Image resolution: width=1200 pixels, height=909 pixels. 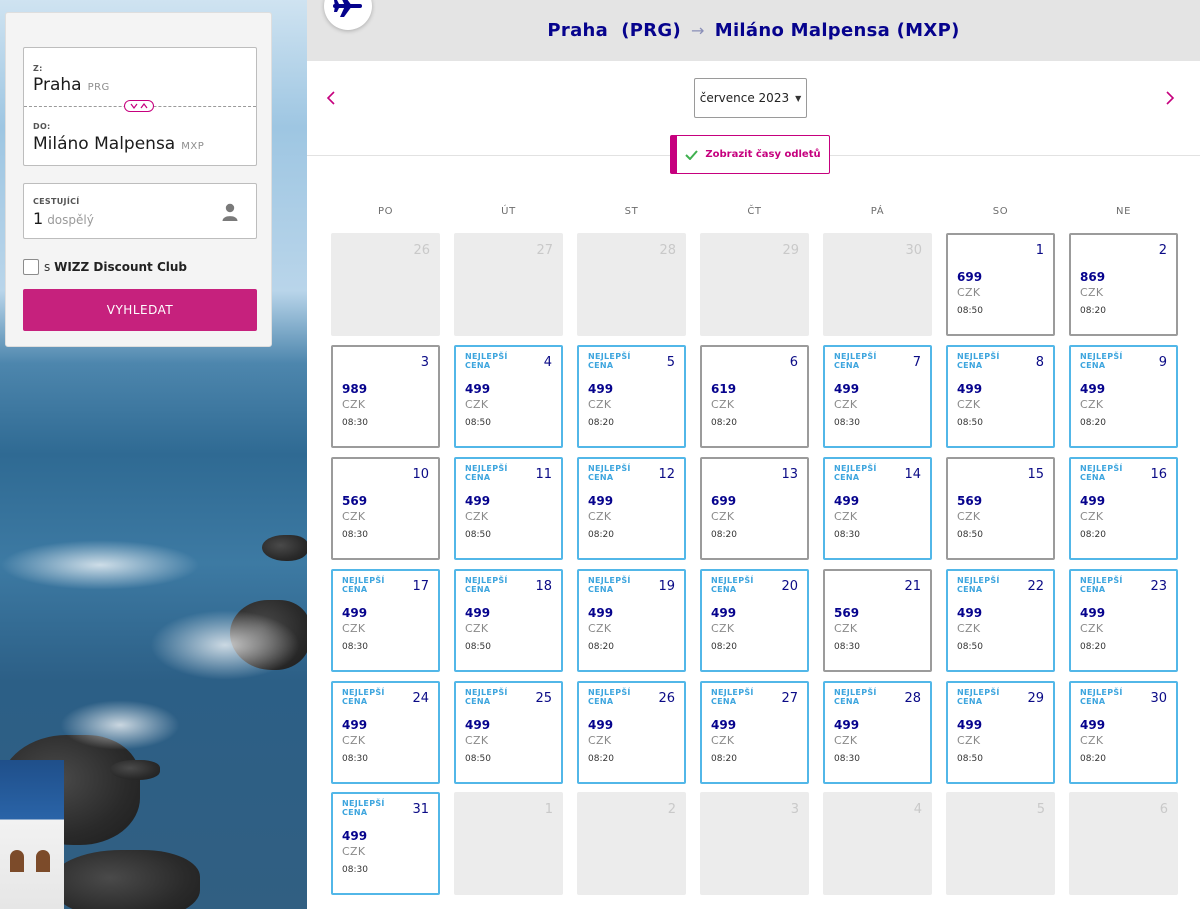 I want to click on departure-time: 08:50, so click(x=478, y=759).